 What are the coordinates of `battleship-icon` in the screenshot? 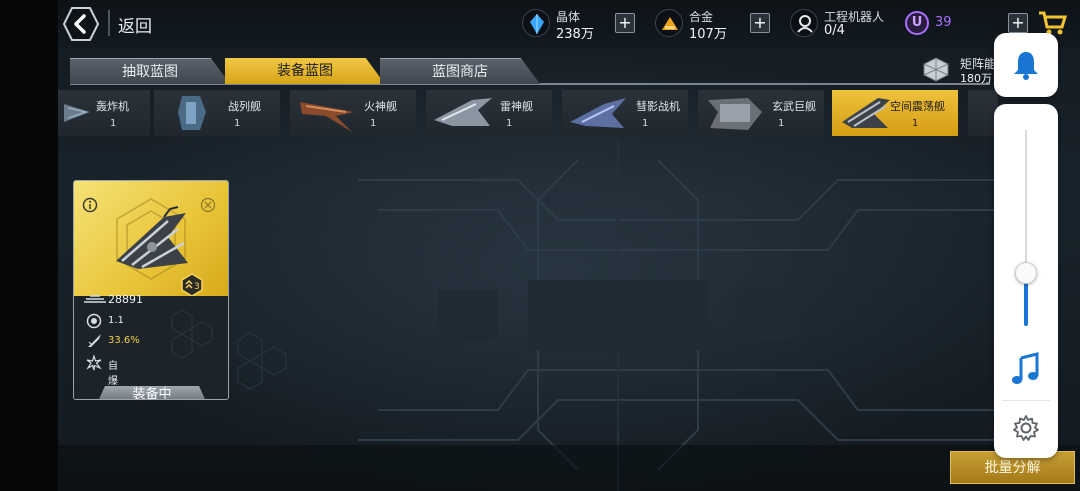 It's located at (192, 113).